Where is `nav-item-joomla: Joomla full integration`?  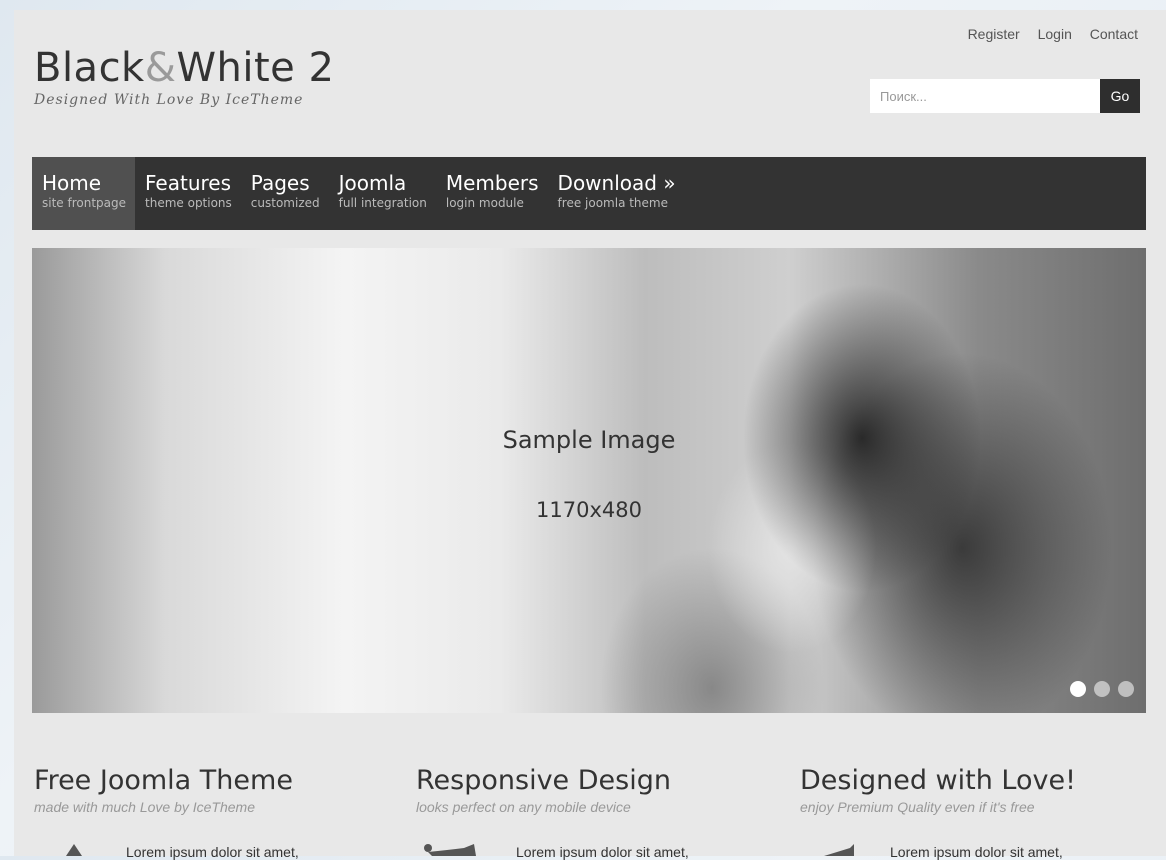 nav-item-joomla: Joomla full integration is located at coordinates (382, 193).